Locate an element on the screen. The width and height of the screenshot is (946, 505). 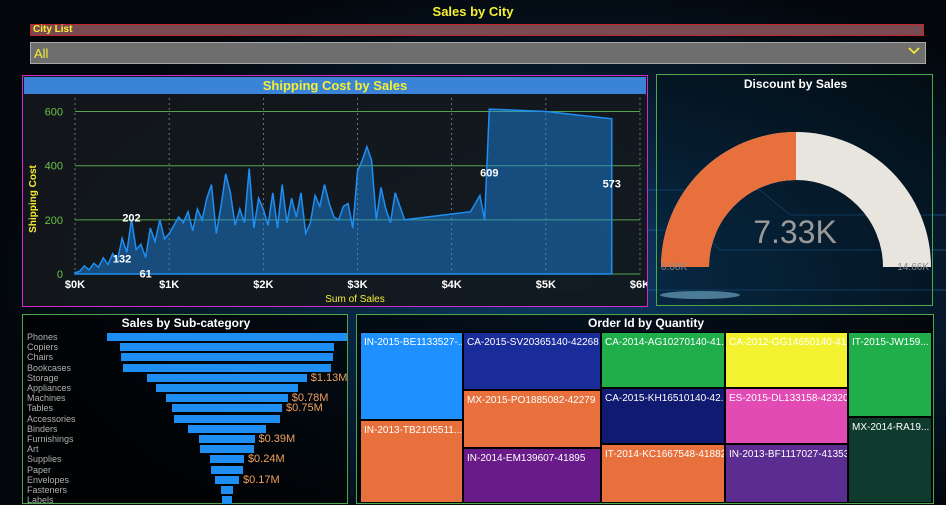
discount-gauge: 7.33K 0.00K 14.66K is located at coordinates (796, 202).